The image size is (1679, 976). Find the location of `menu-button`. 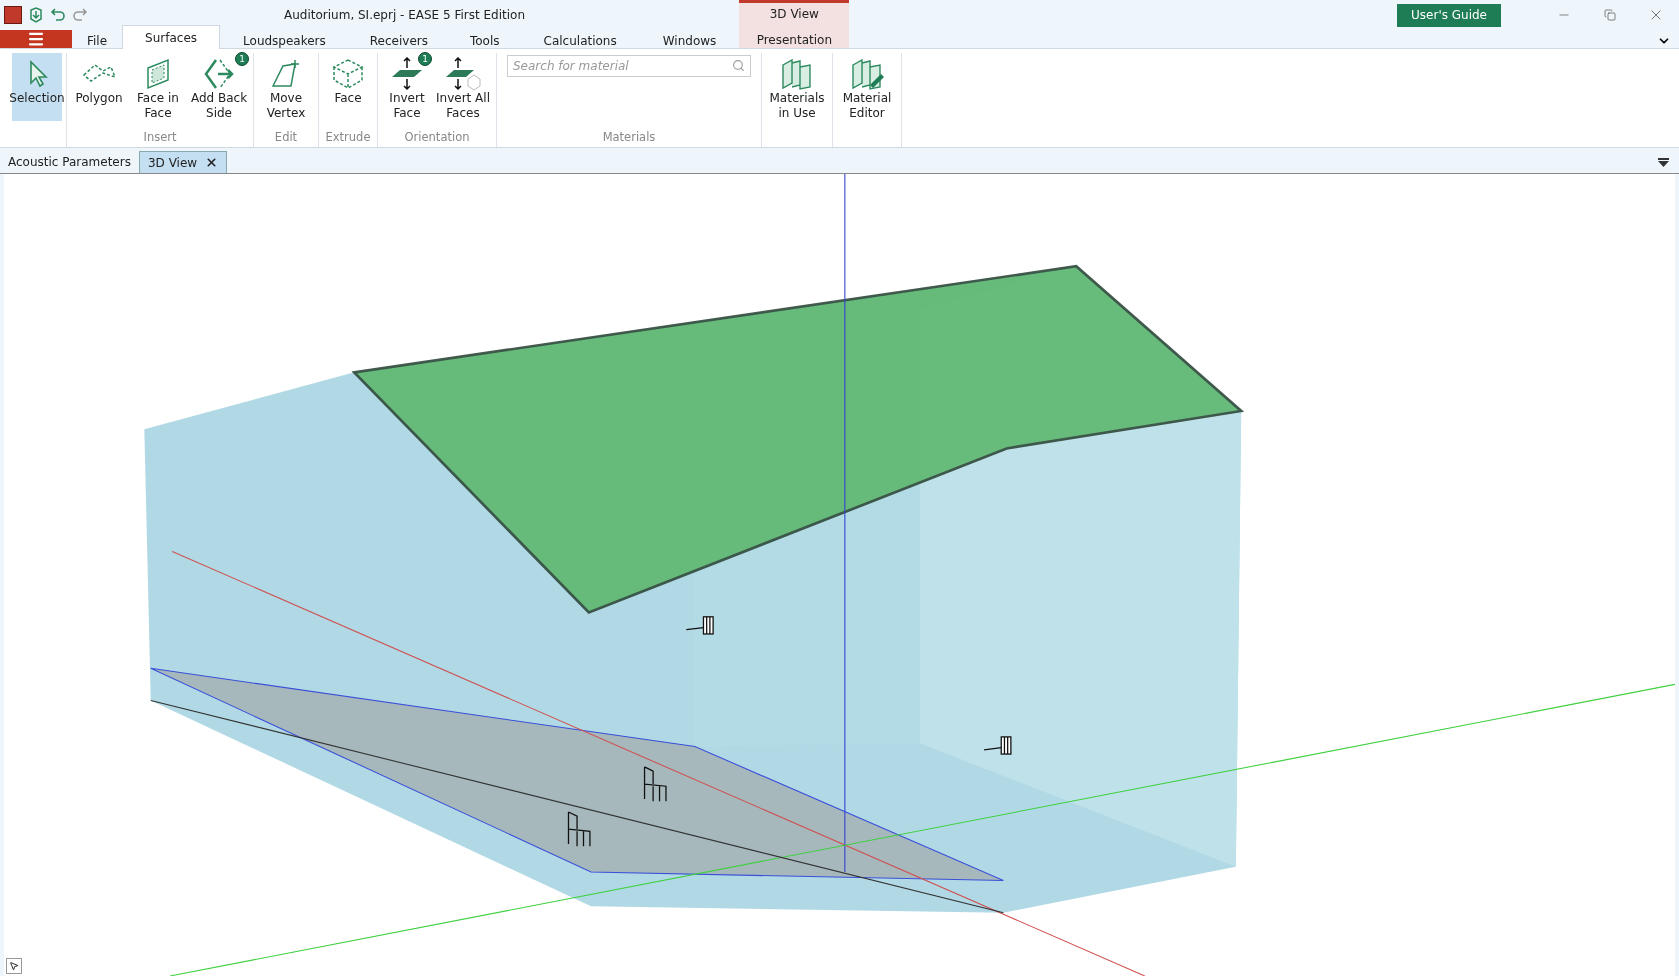

menu-button is located at coordinates (36, 39).